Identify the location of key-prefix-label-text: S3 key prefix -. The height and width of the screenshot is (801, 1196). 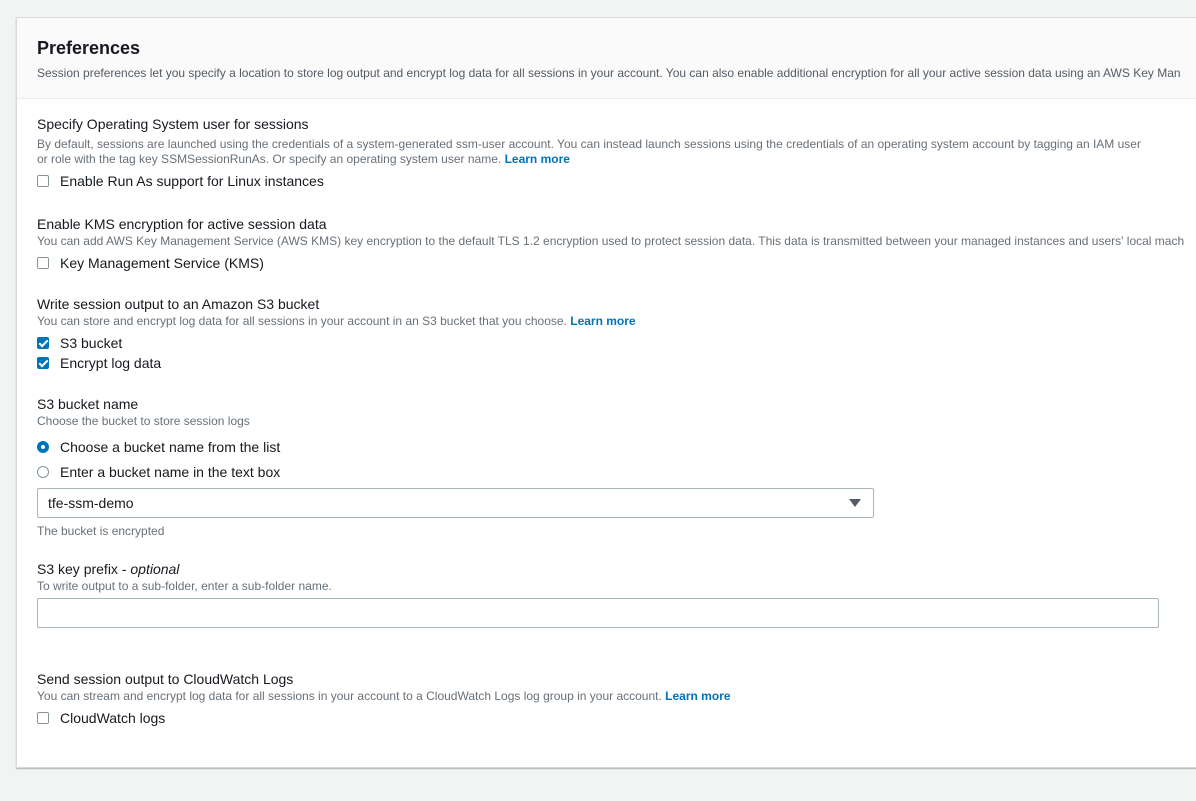
(84, 569).